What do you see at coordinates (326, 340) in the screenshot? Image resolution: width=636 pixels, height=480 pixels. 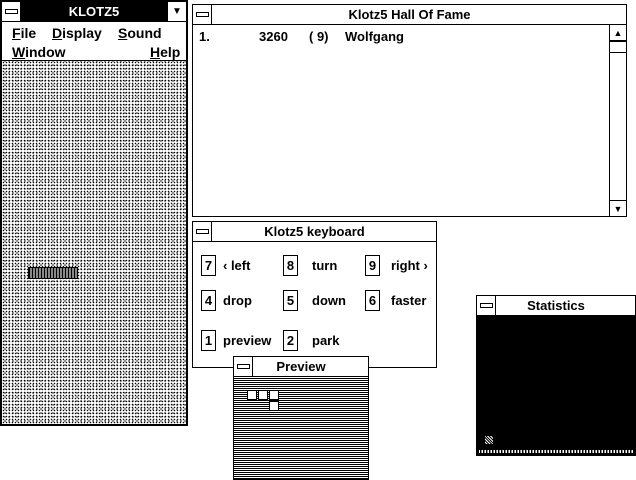 I see `key-2-label: park` at bounding box center [326, 340].